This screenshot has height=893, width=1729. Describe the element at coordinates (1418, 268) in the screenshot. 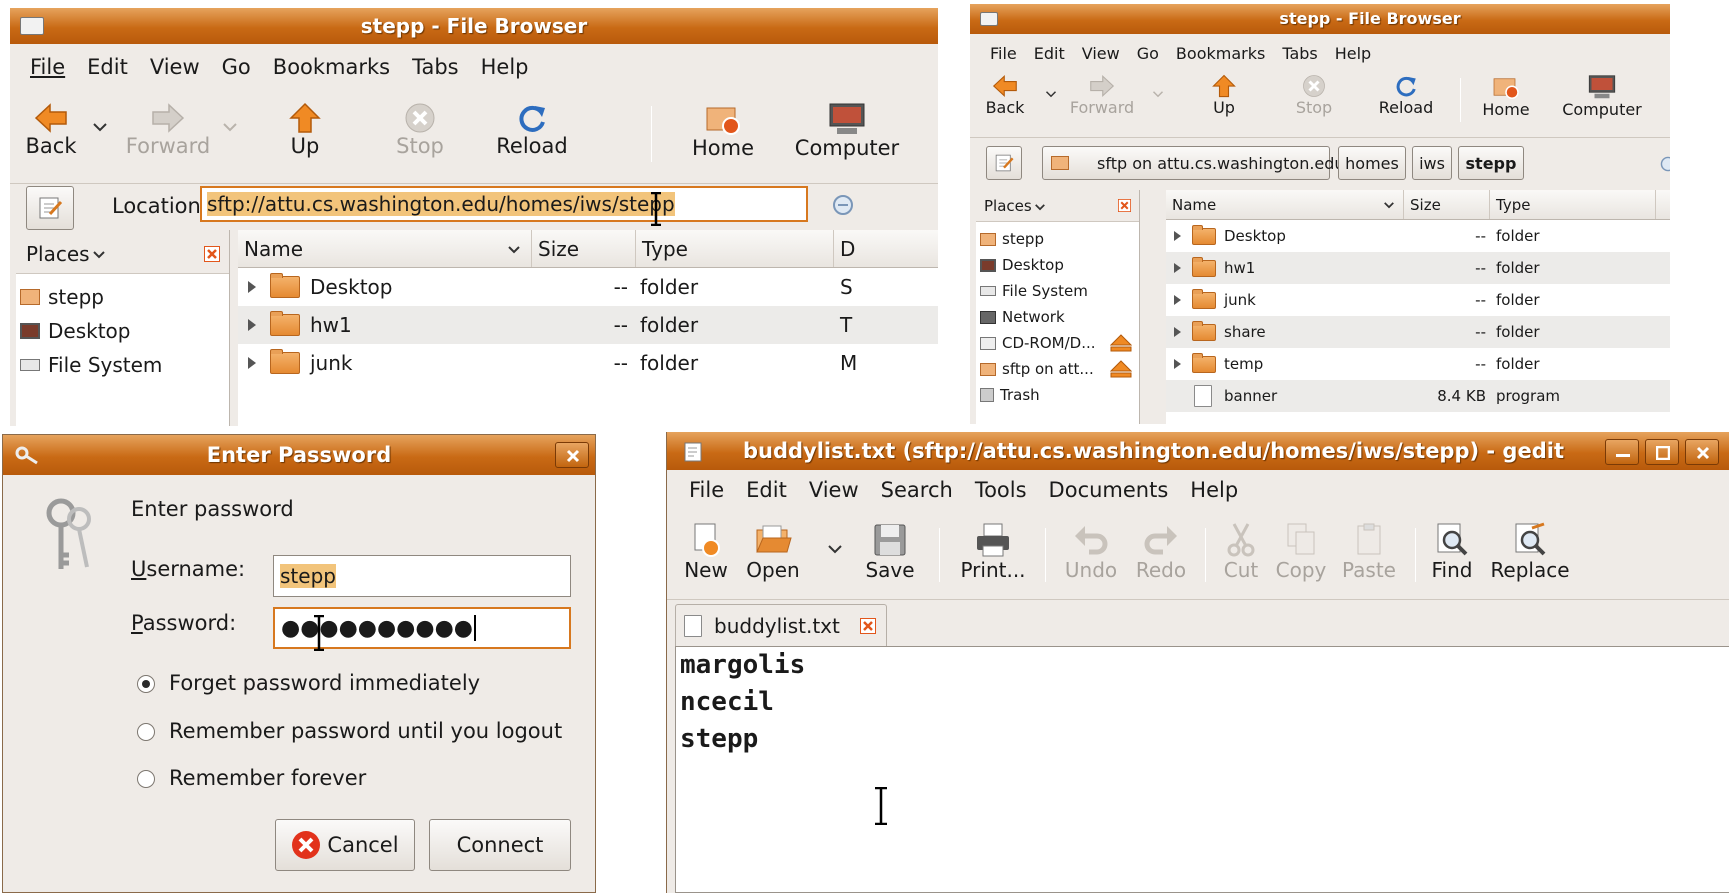

I see `table-row: hw1 -- folder` at that location.